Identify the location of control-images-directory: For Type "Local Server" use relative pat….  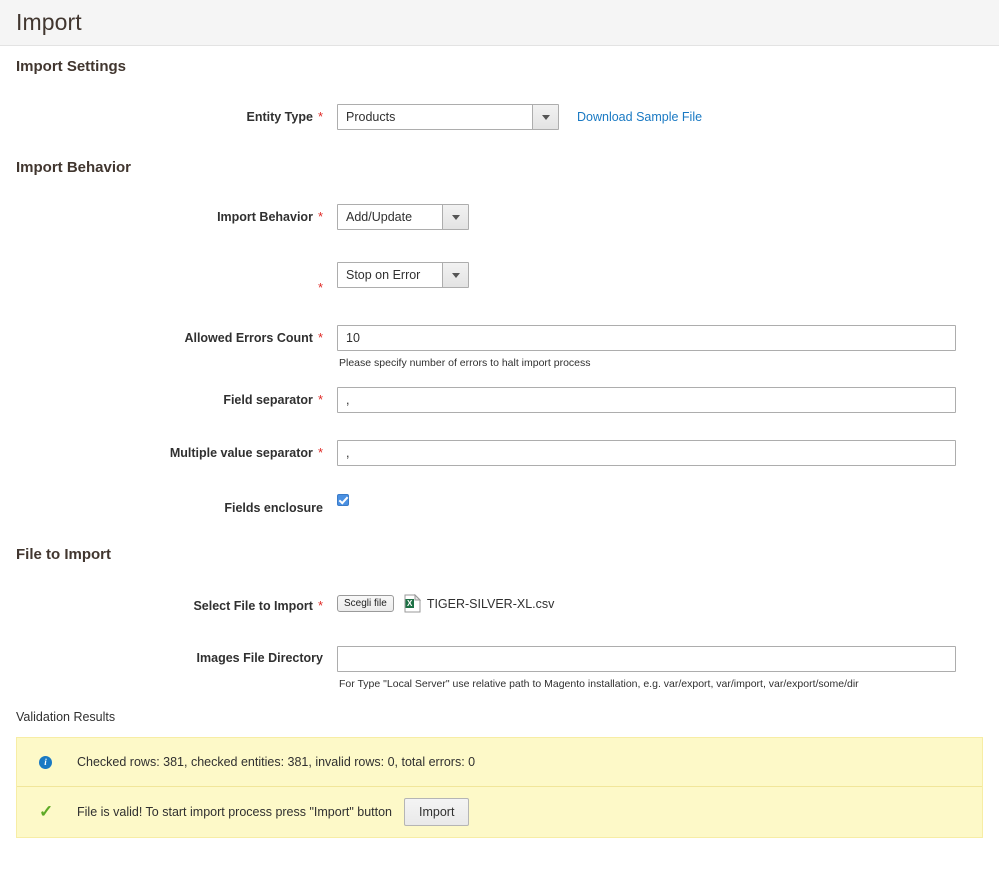
(639, 668).